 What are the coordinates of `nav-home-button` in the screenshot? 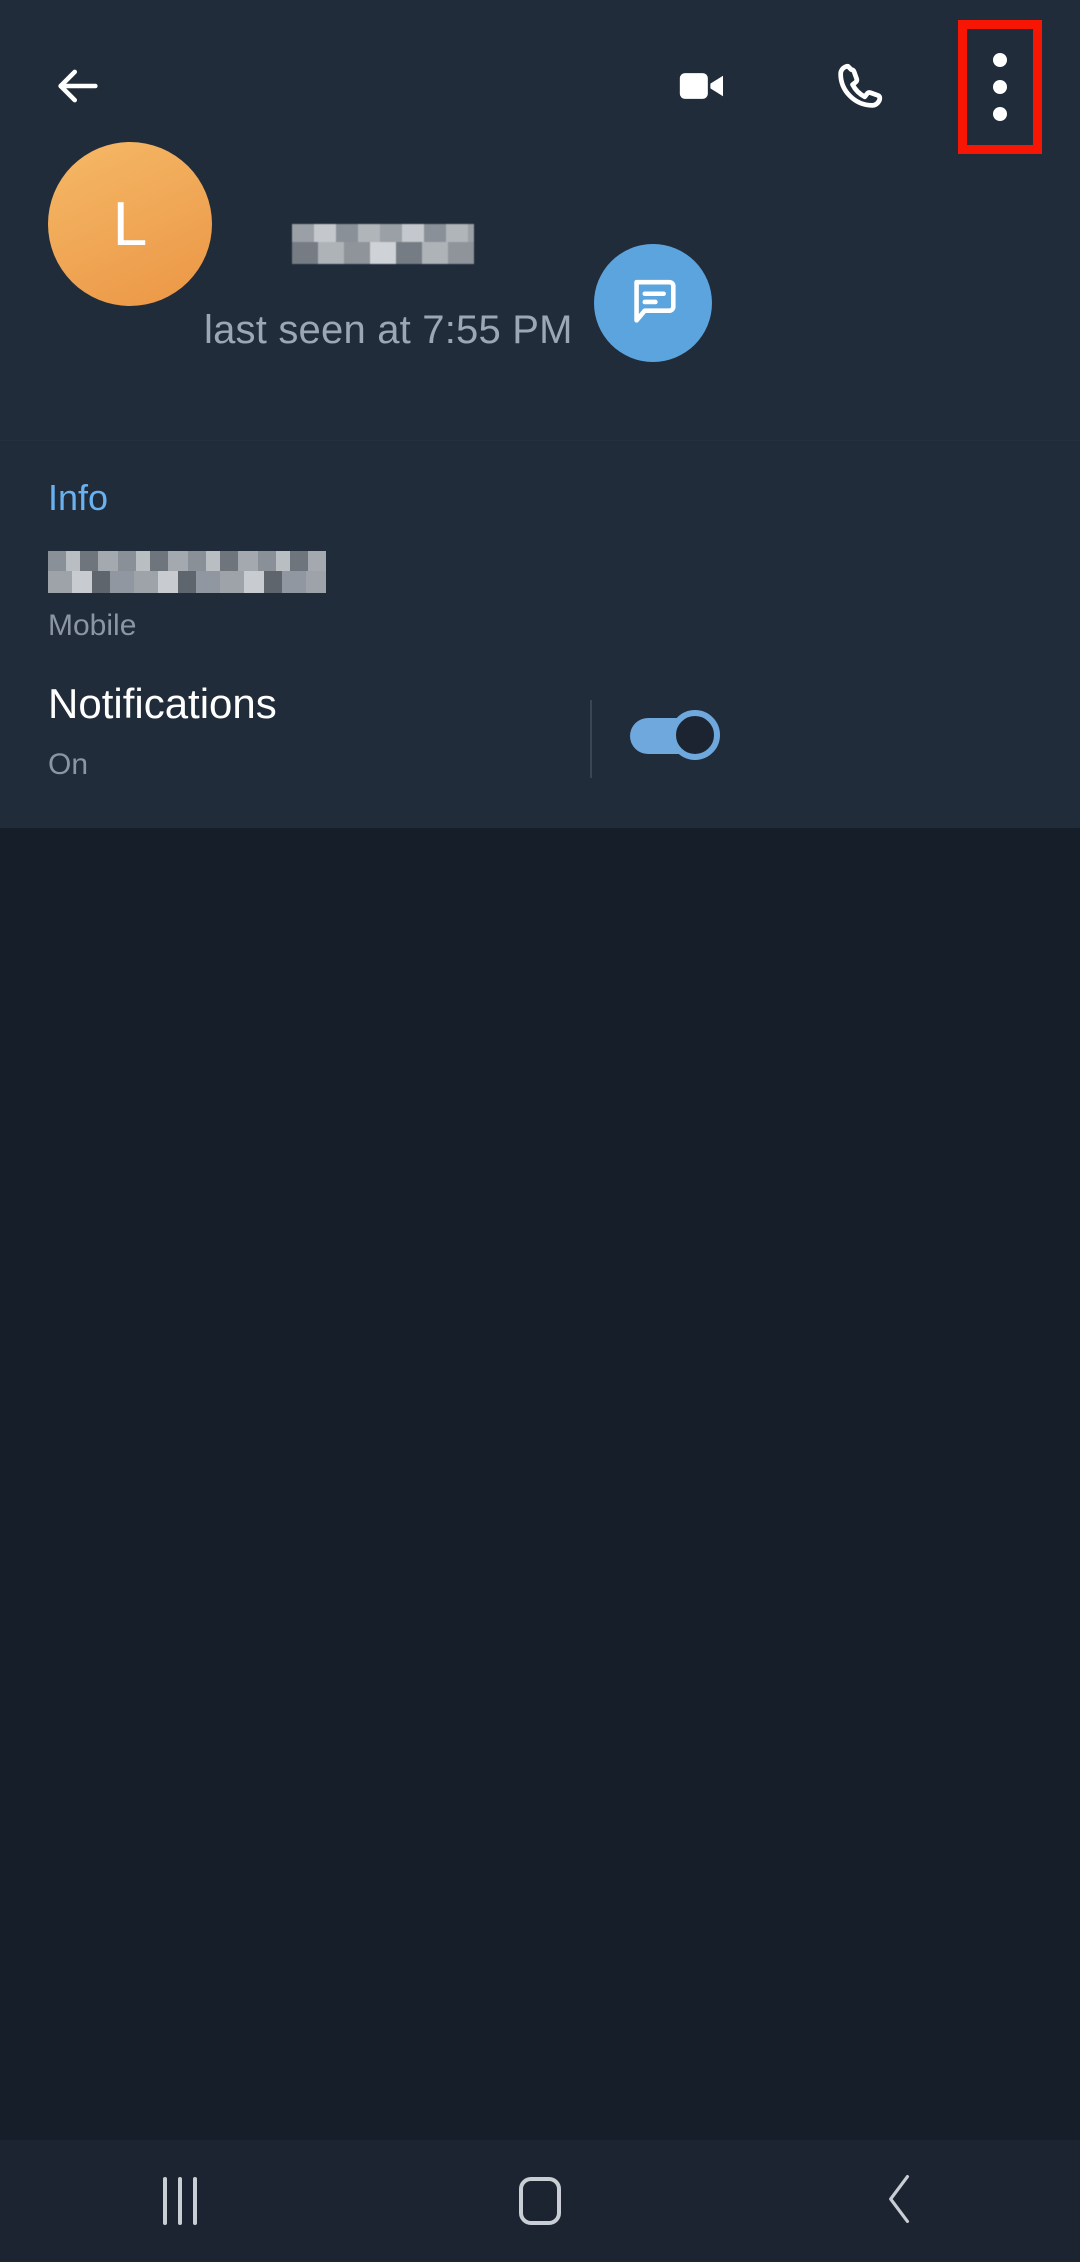 It's located at (540, 2201).